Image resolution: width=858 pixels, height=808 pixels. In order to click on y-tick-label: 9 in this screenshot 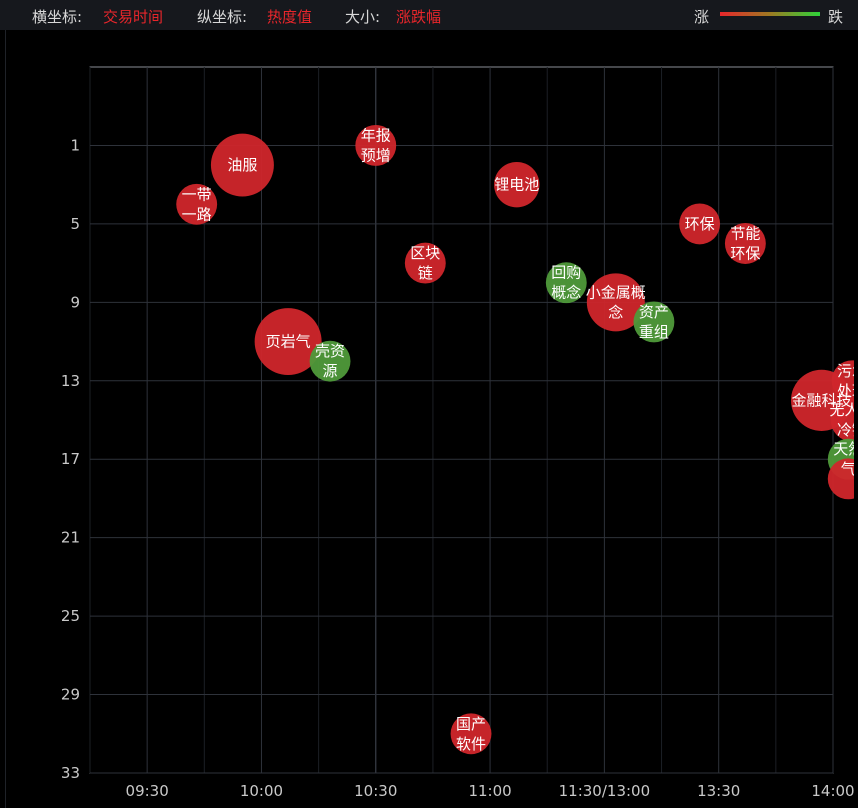, I will do `click(75, 302)`.